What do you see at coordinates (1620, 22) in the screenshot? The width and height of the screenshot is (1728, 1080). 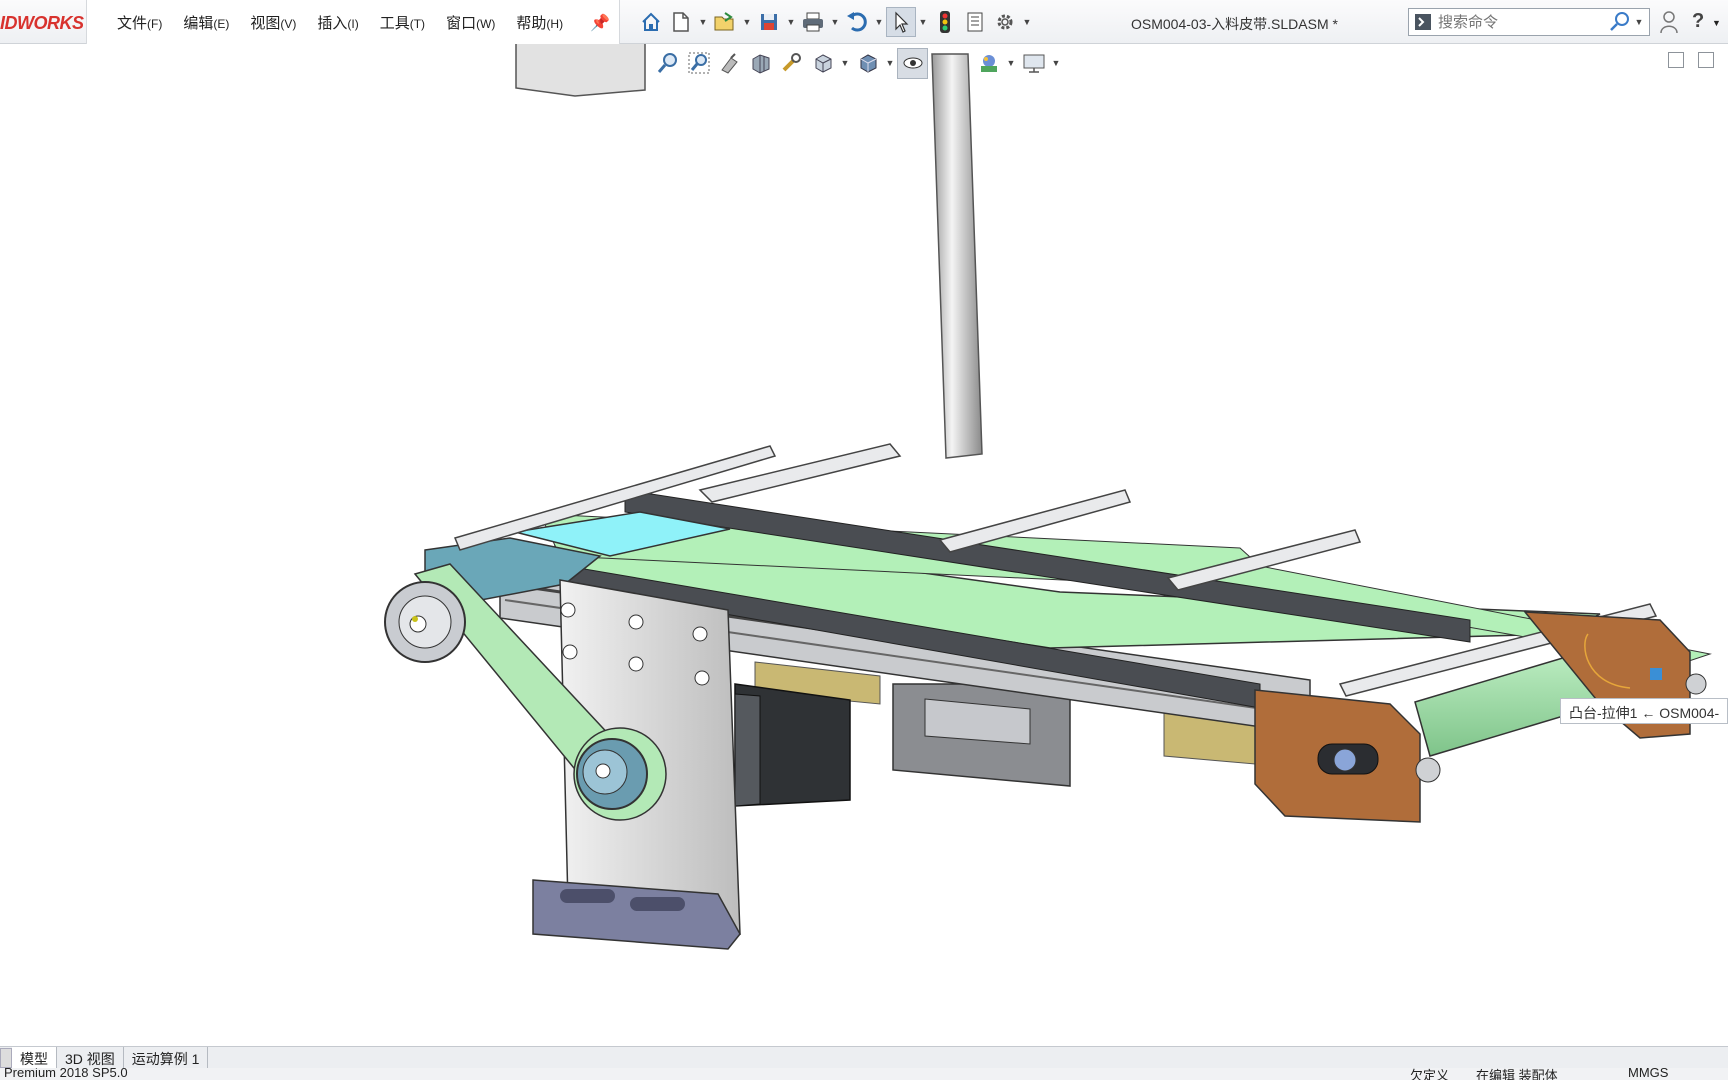 I see `search-icon` at bounding box center [1620, 22].